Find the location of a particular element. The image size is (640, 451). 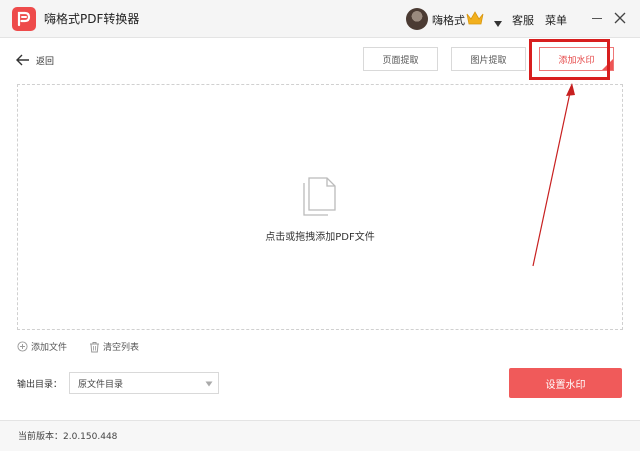

version-label: 当前版本：2.0.150.448 is located at coordinates (68, 437).